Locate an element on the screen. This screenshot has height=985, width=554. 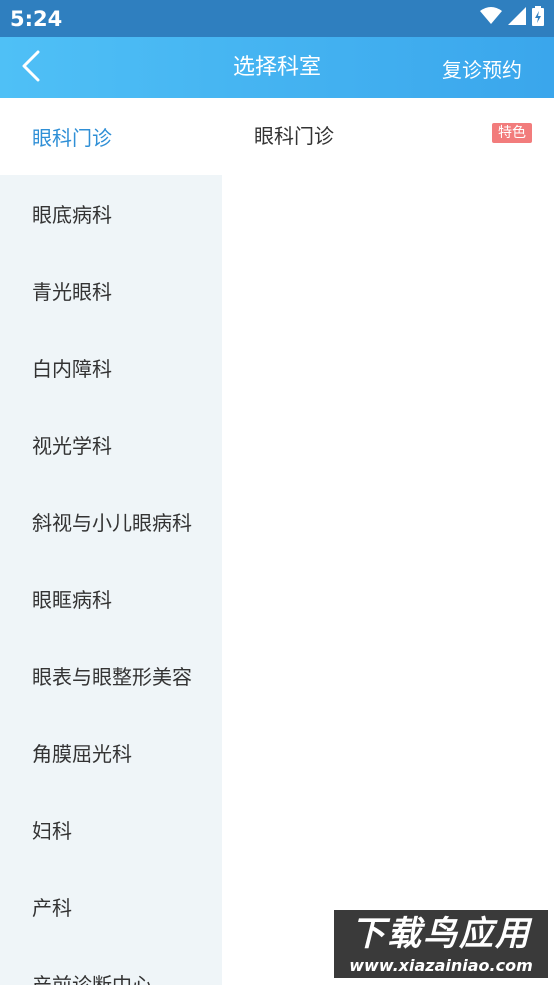
watermark-url: www.xiazainiao.com is located at coordinates (441, 965).